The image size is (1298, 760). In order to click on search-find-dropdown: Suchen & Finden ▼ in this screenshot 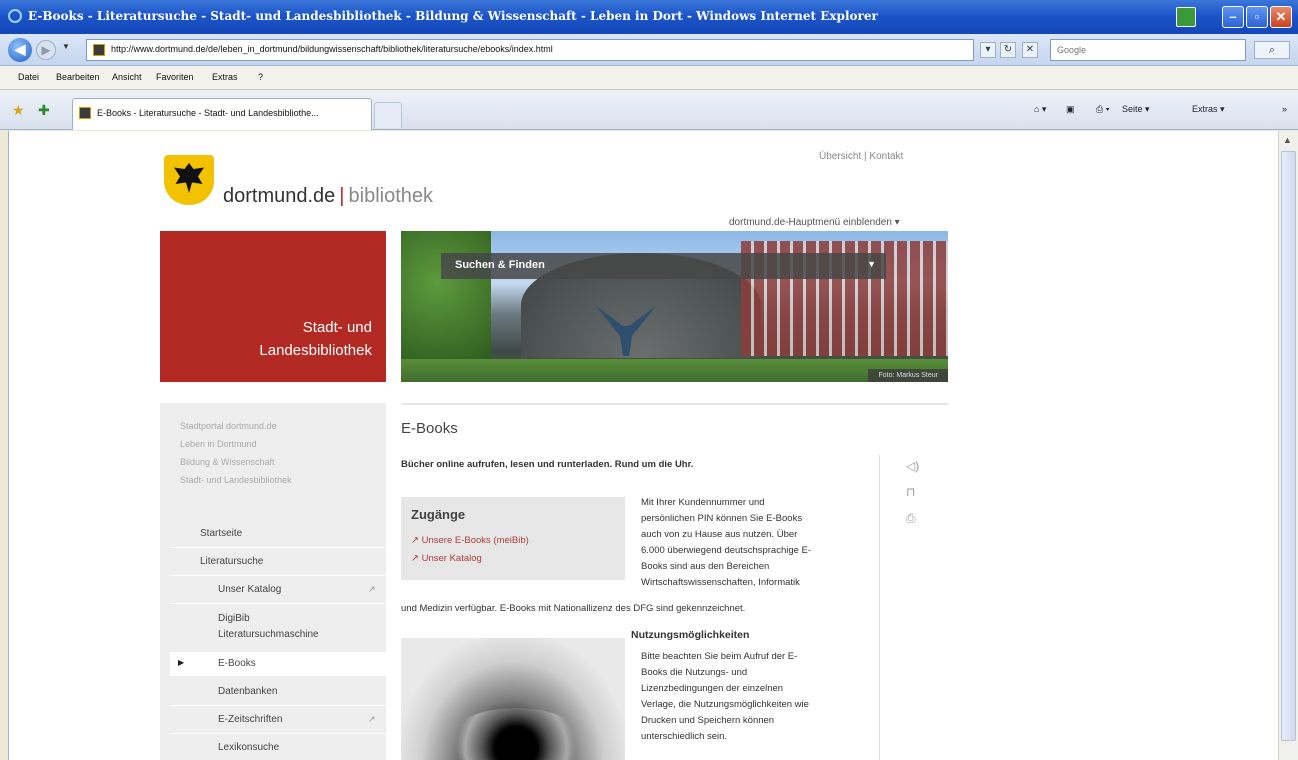, I will do `click(663, 266)`.